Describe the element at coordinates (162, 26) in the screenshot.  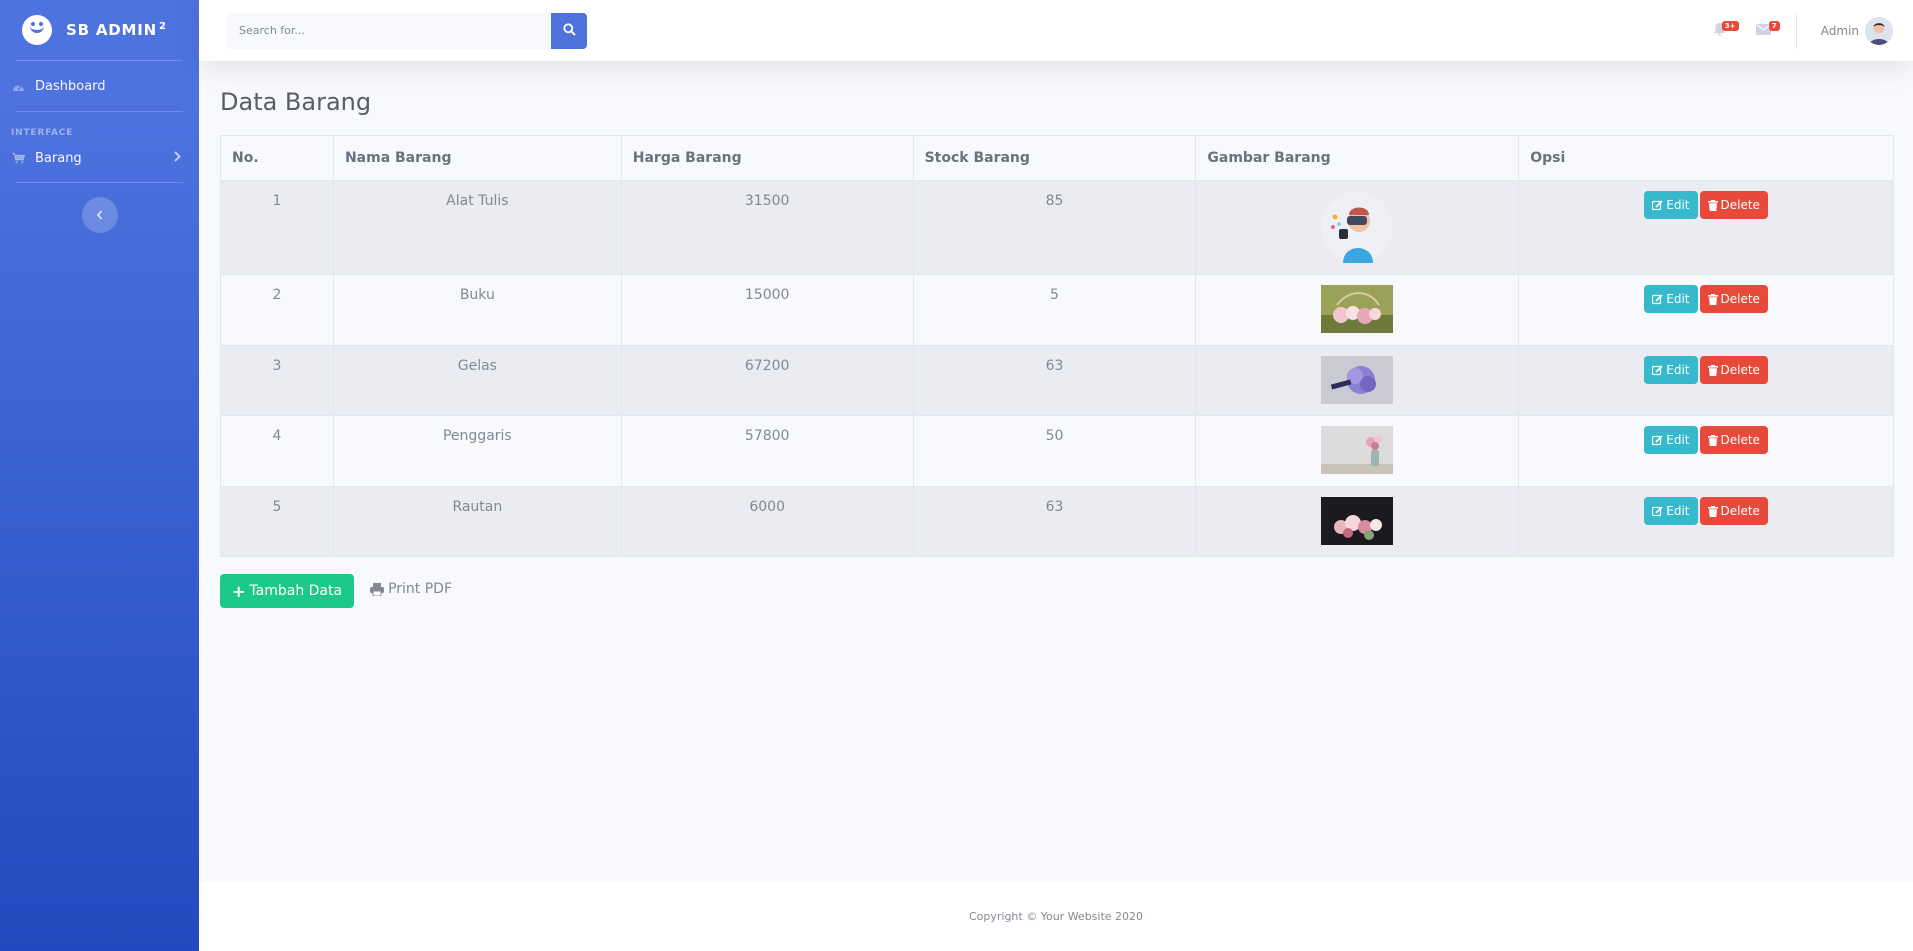
I see `brand-sup: 2` at that location.